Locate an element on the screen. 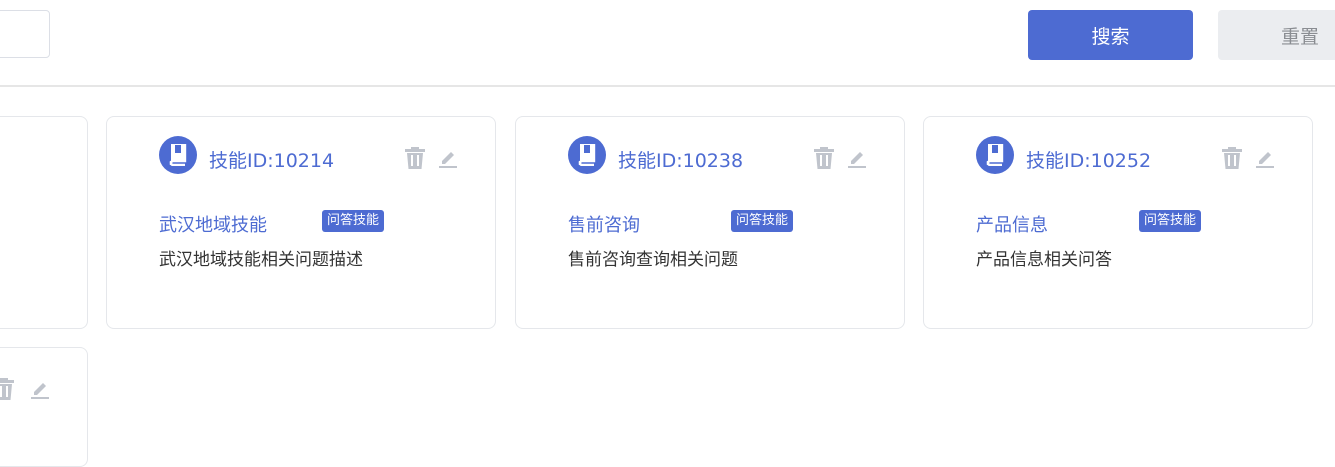 Image resolution: width=1335 pixels, height=467 pixels. skill-description: 产品信息相关问答 is located at coordinates (1044, 260).